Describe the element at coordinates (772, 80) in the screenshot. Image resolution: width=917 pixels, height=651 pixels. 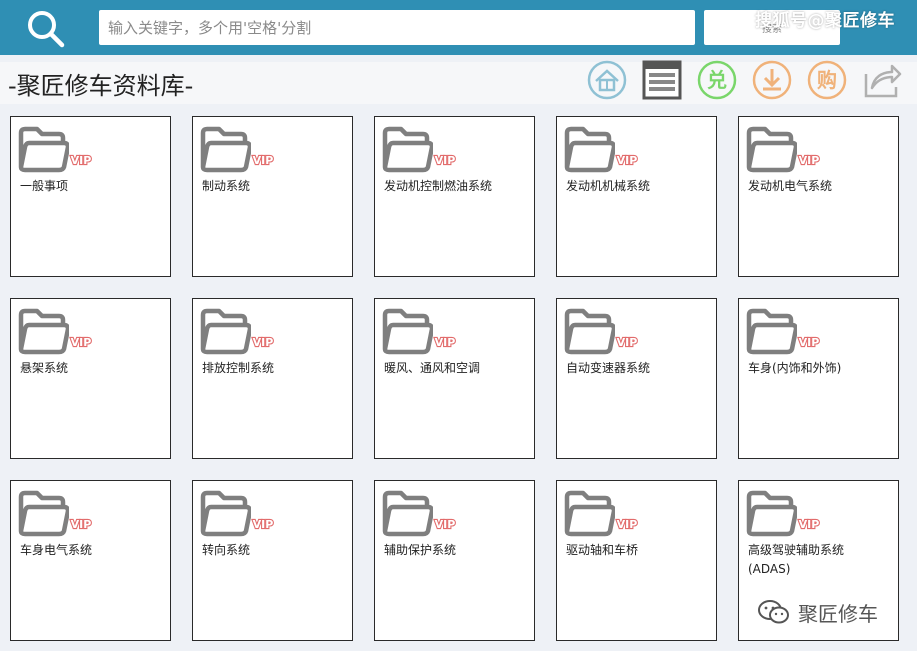
I see `download-icon` at that location.